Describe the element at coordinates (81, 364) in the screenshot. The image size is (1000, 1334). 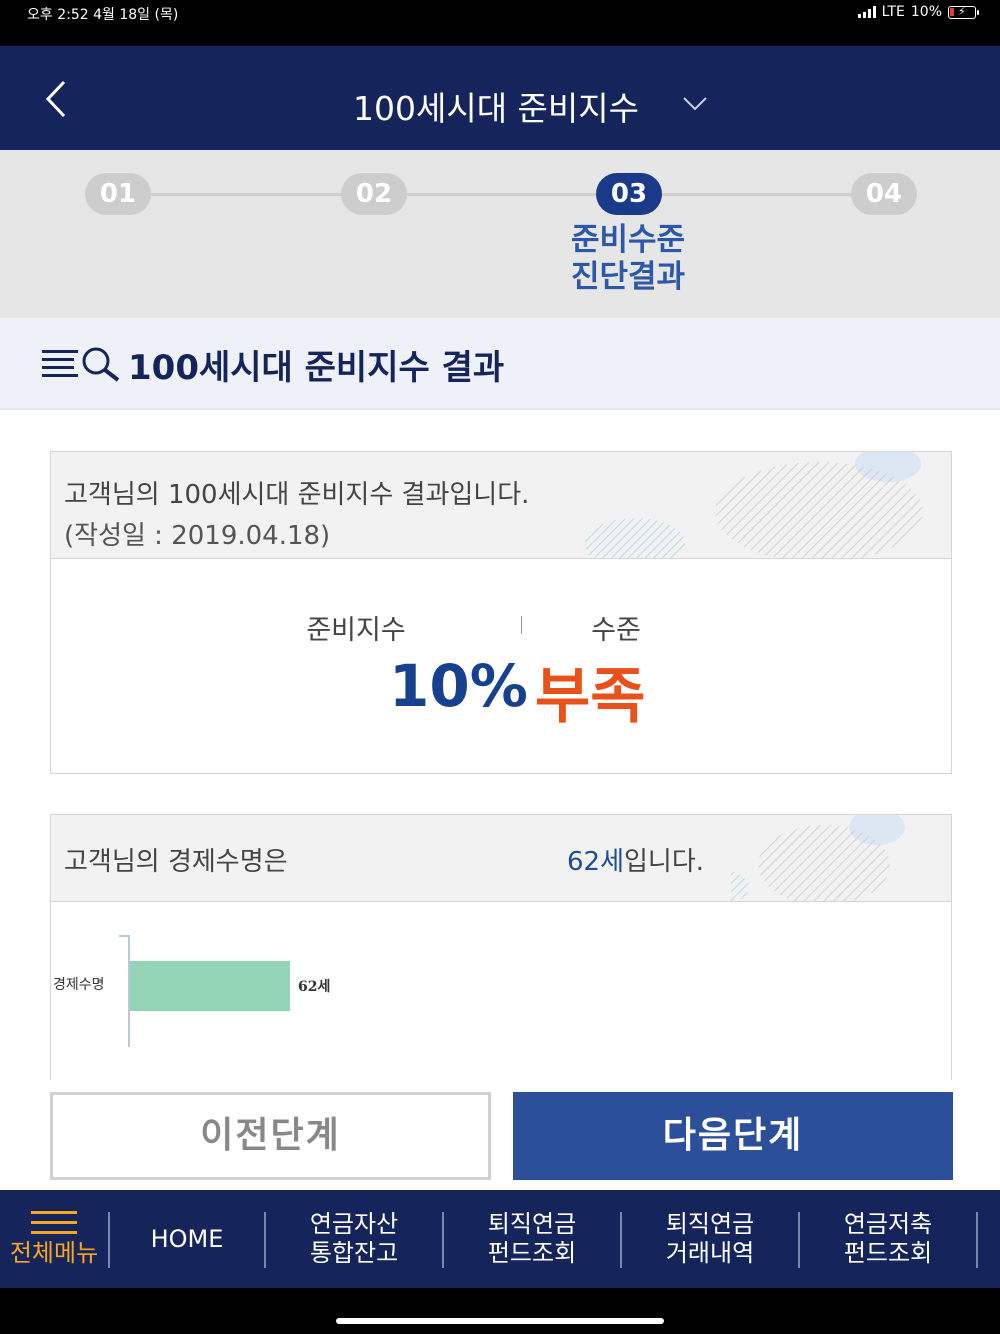
I see `search-list-icon` at that location.